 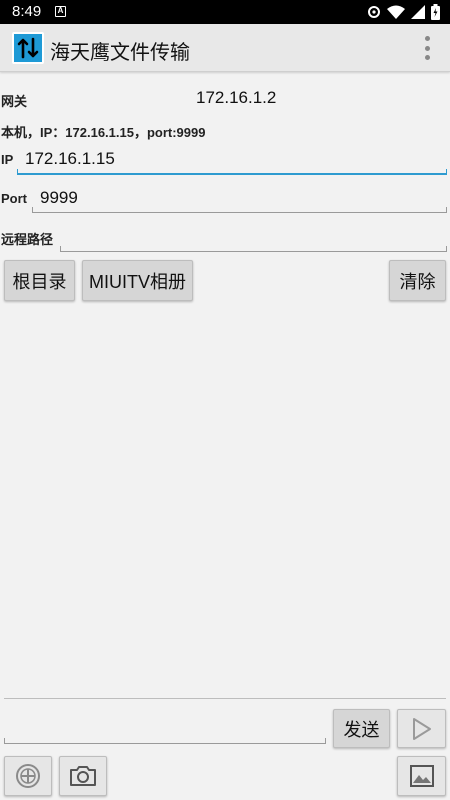 What do you see at coordinates (60, 11) in the screenshot?
I see `notification-icon: A` at bounding box center [60, 11].